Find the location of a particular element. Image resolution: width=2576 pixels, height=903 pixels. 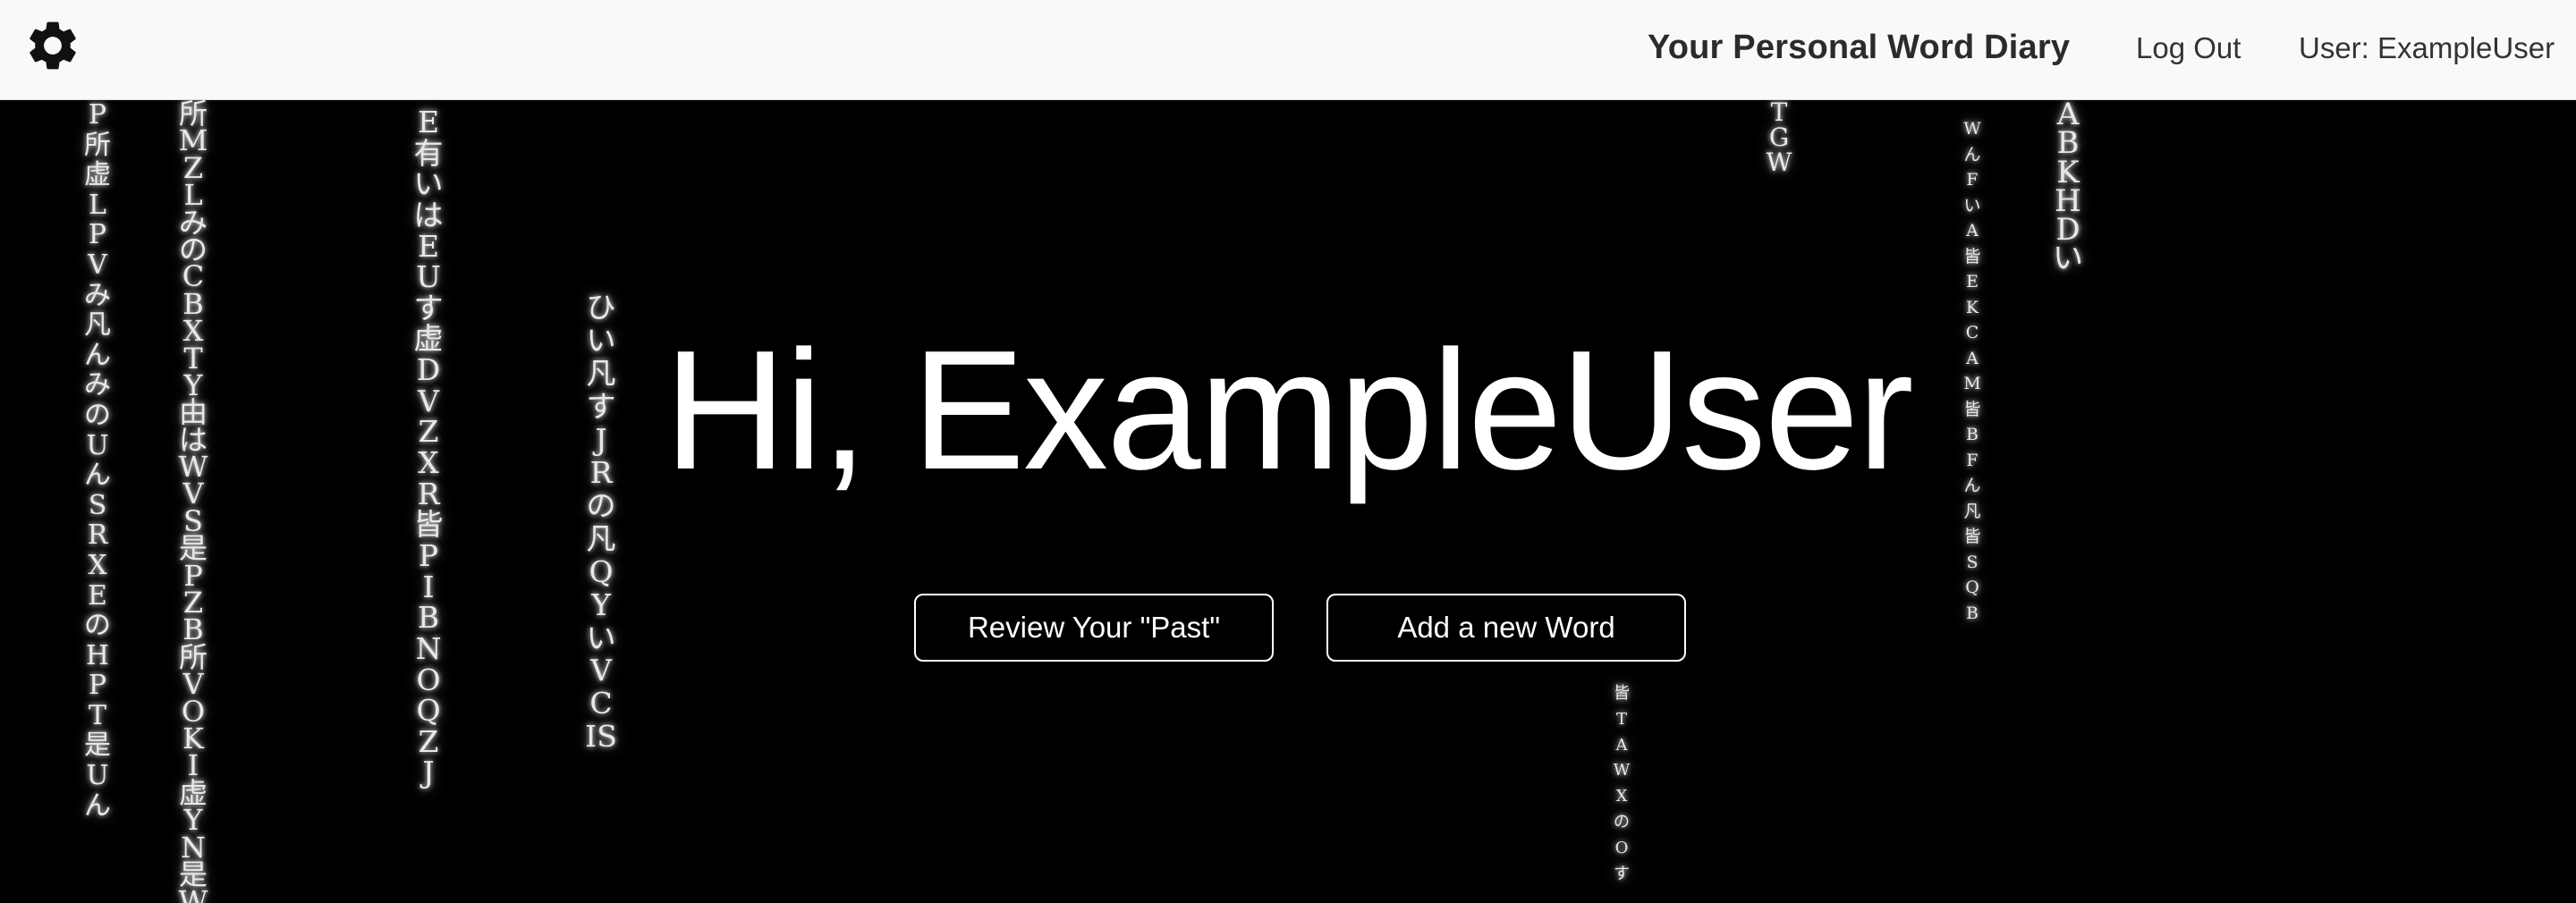

logout-link: Log Out is located at coordinates (2188, 48).